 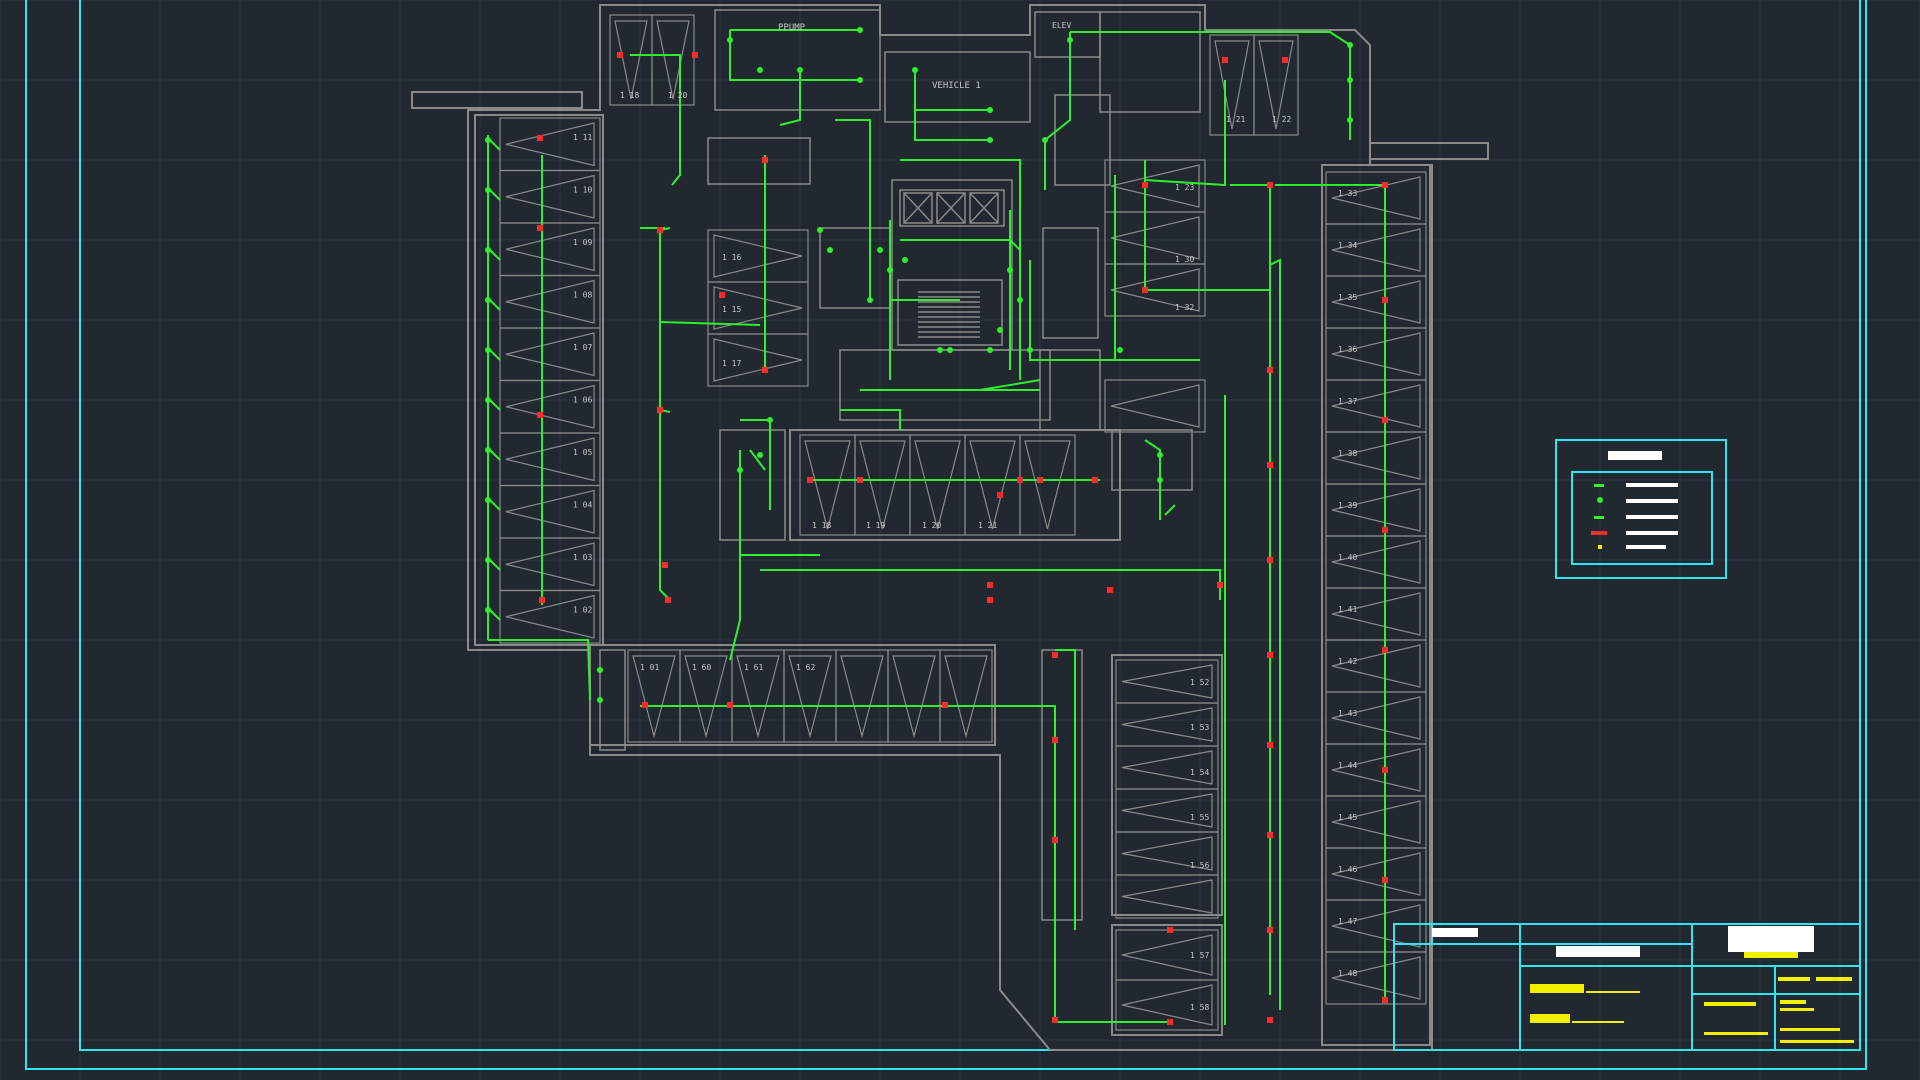 What do you see at coordinates (582, 242) in the screenshot?
I see `stall-number: 1 09` at bounding box center [582, 242].